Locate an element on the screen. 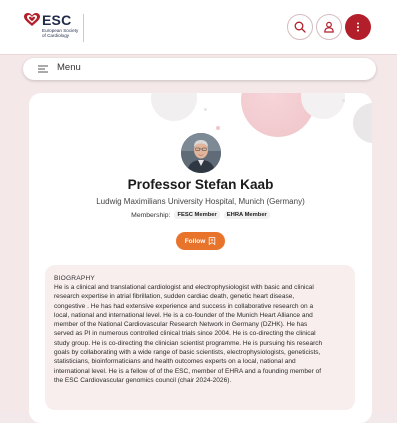 This screenshot has width=397, height=423. membership-row: Membership: FESC Member EHRA Member is located at coordinates (200, 215).